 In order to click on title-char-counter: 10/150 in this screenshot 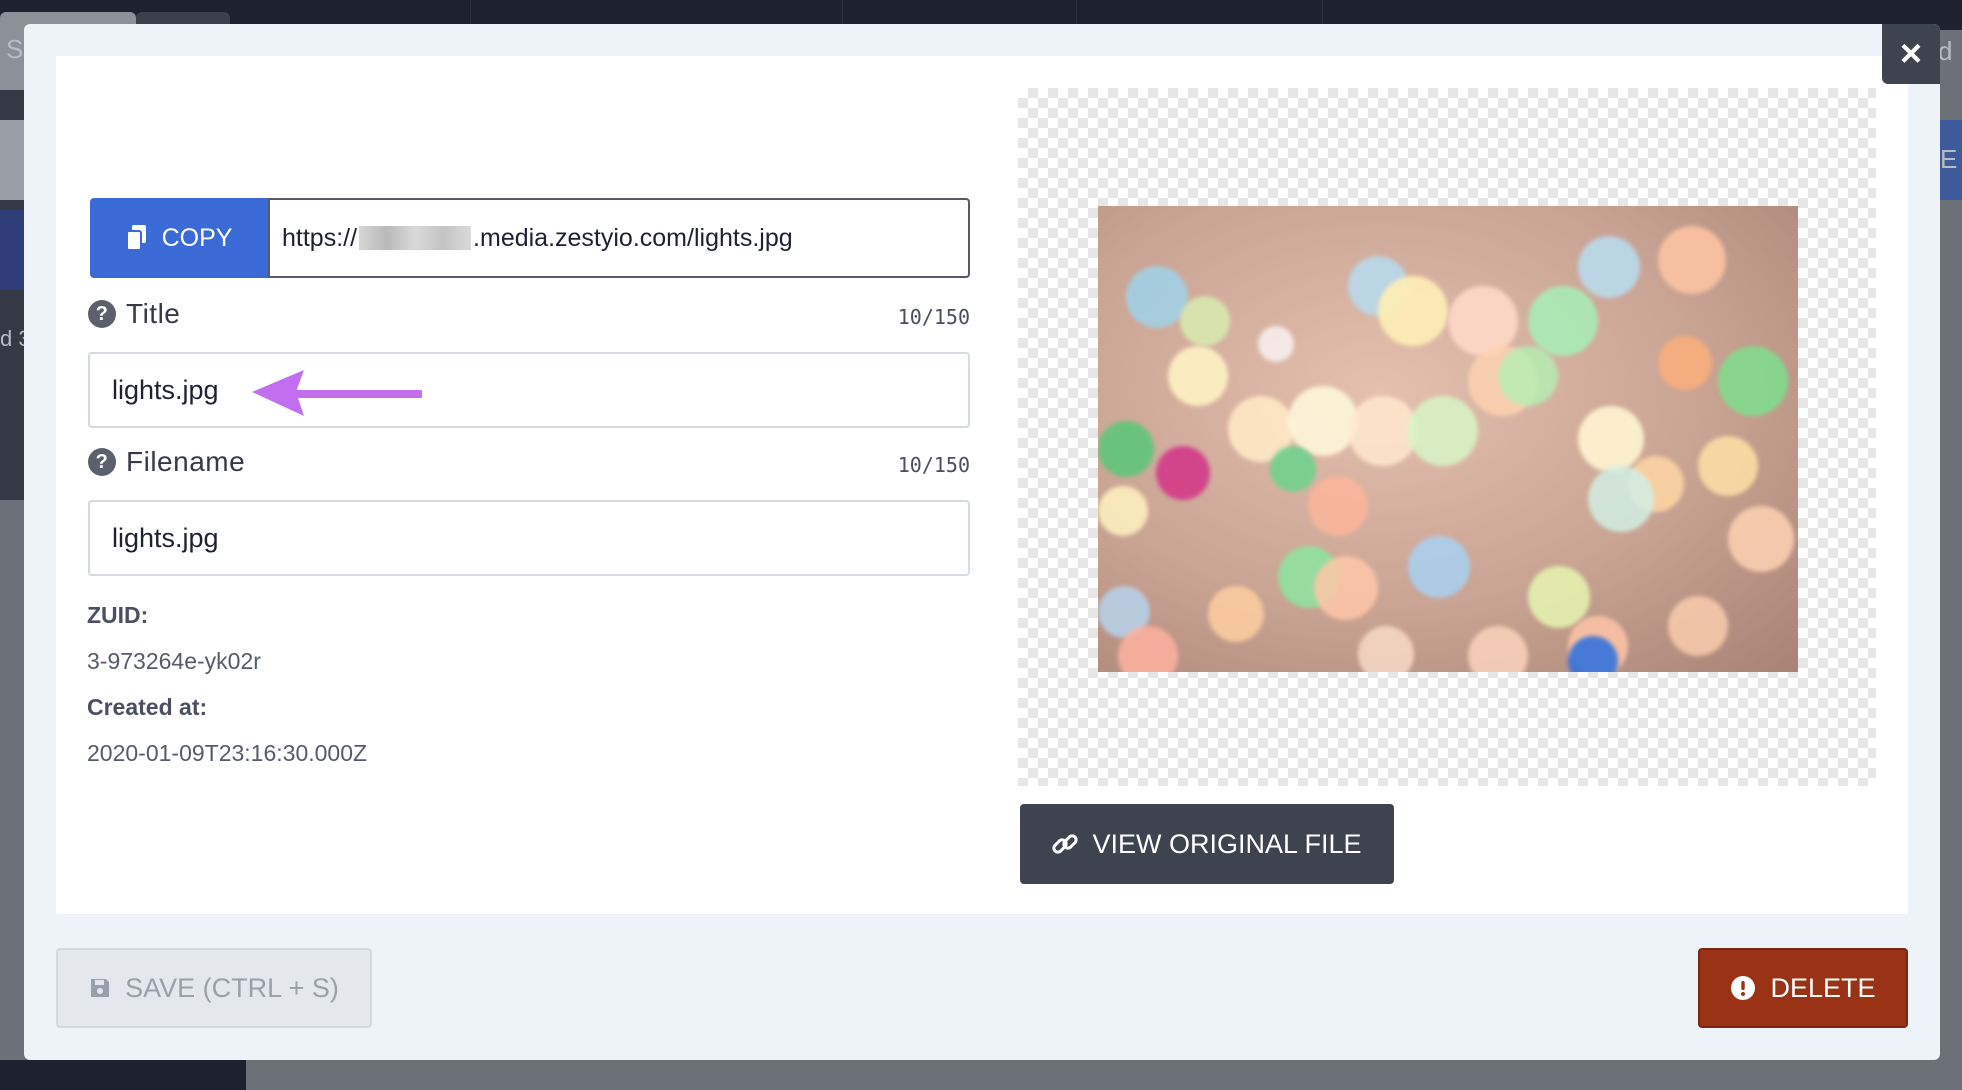, I will do `click(933, 317)`.